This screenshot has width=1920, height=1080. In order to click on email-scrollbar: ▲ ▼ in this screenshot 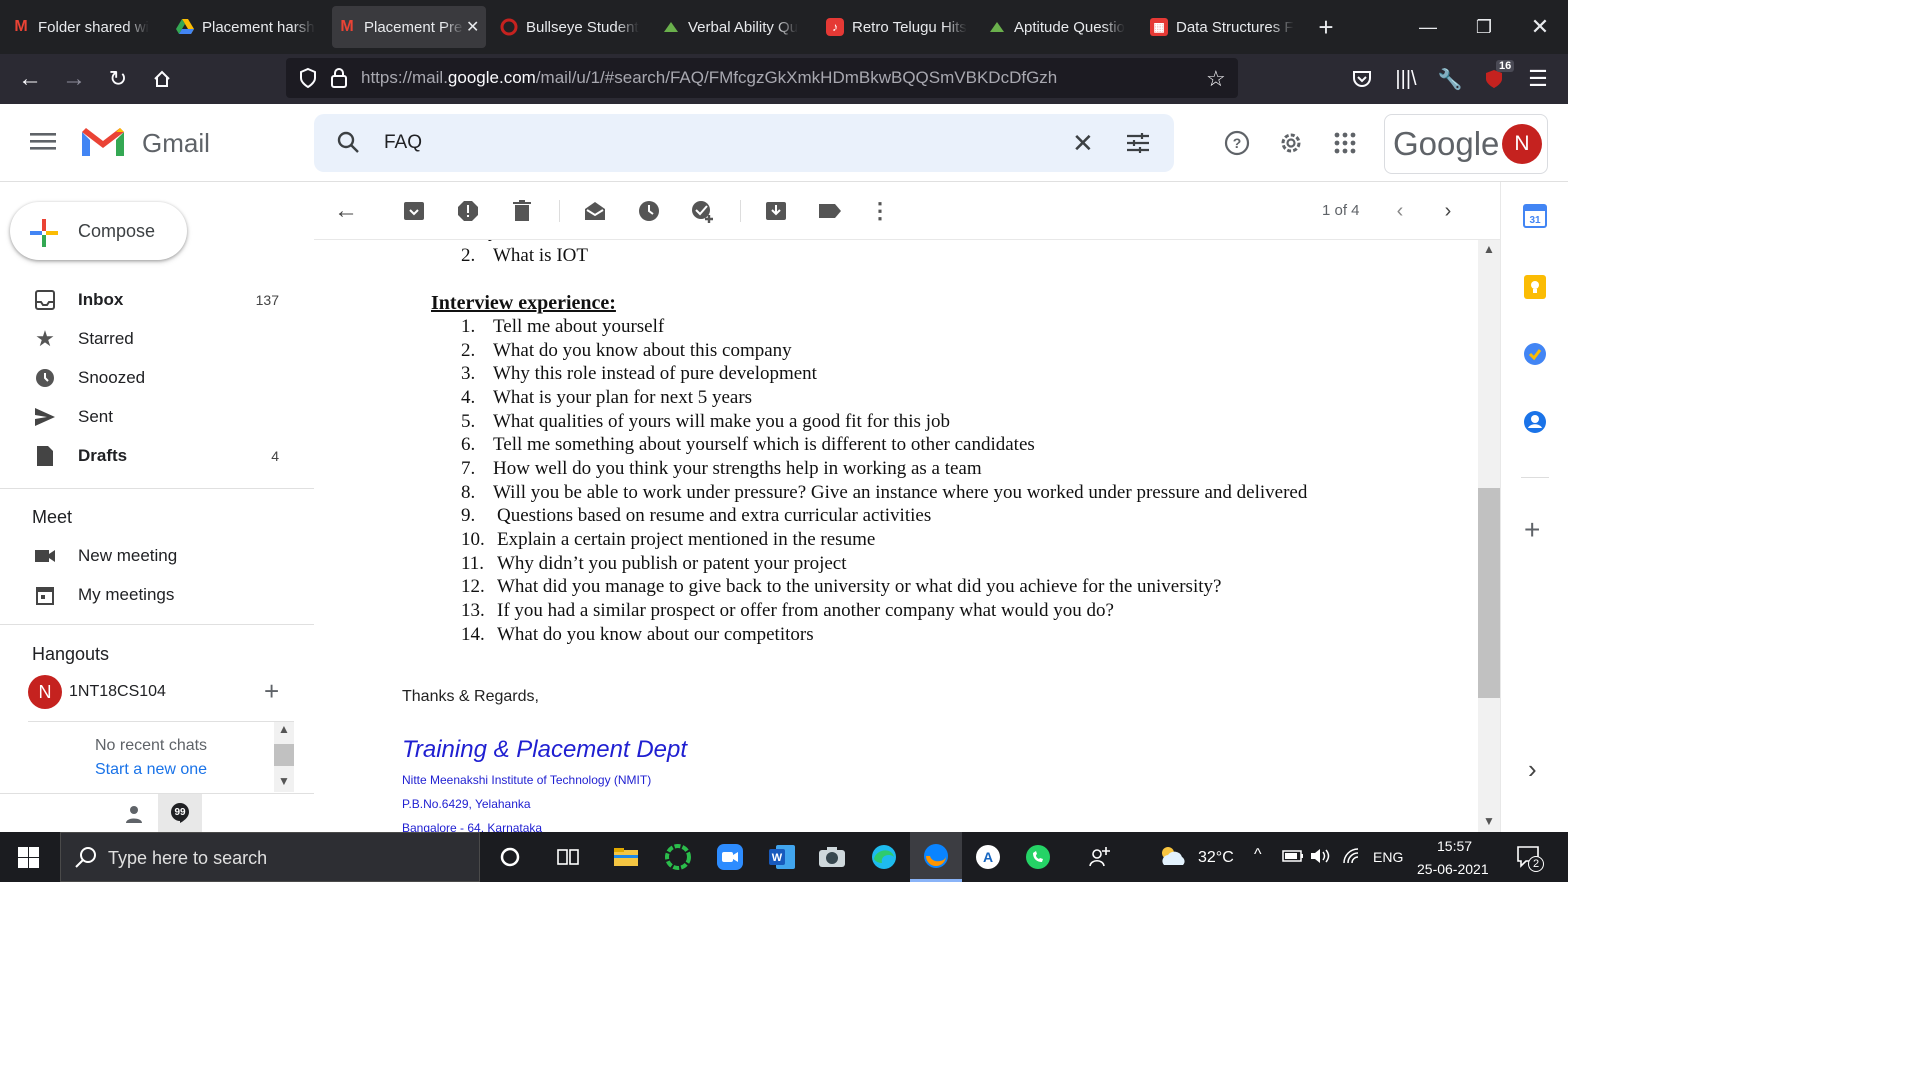, I will do `click(1489, 536)`.